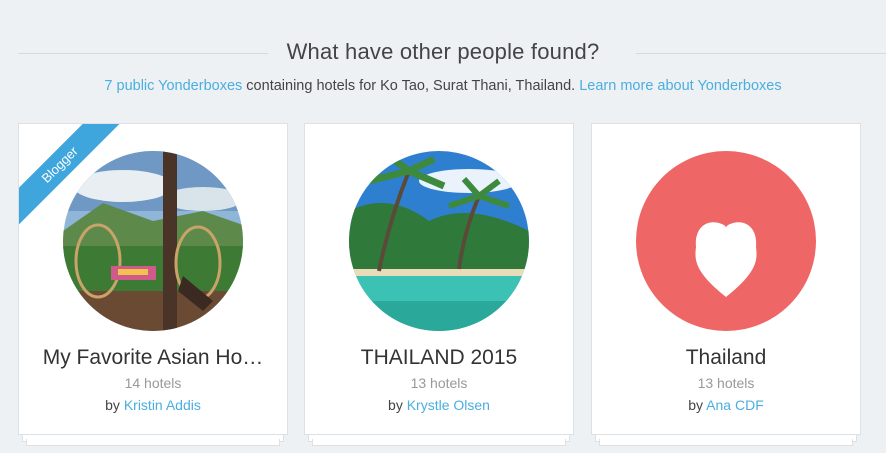 This screenshot has height=453, width=886. What do you see at coordinates (726, 259) in the screenshot?
I see `heart-icon` at bounding box center [726, 259].